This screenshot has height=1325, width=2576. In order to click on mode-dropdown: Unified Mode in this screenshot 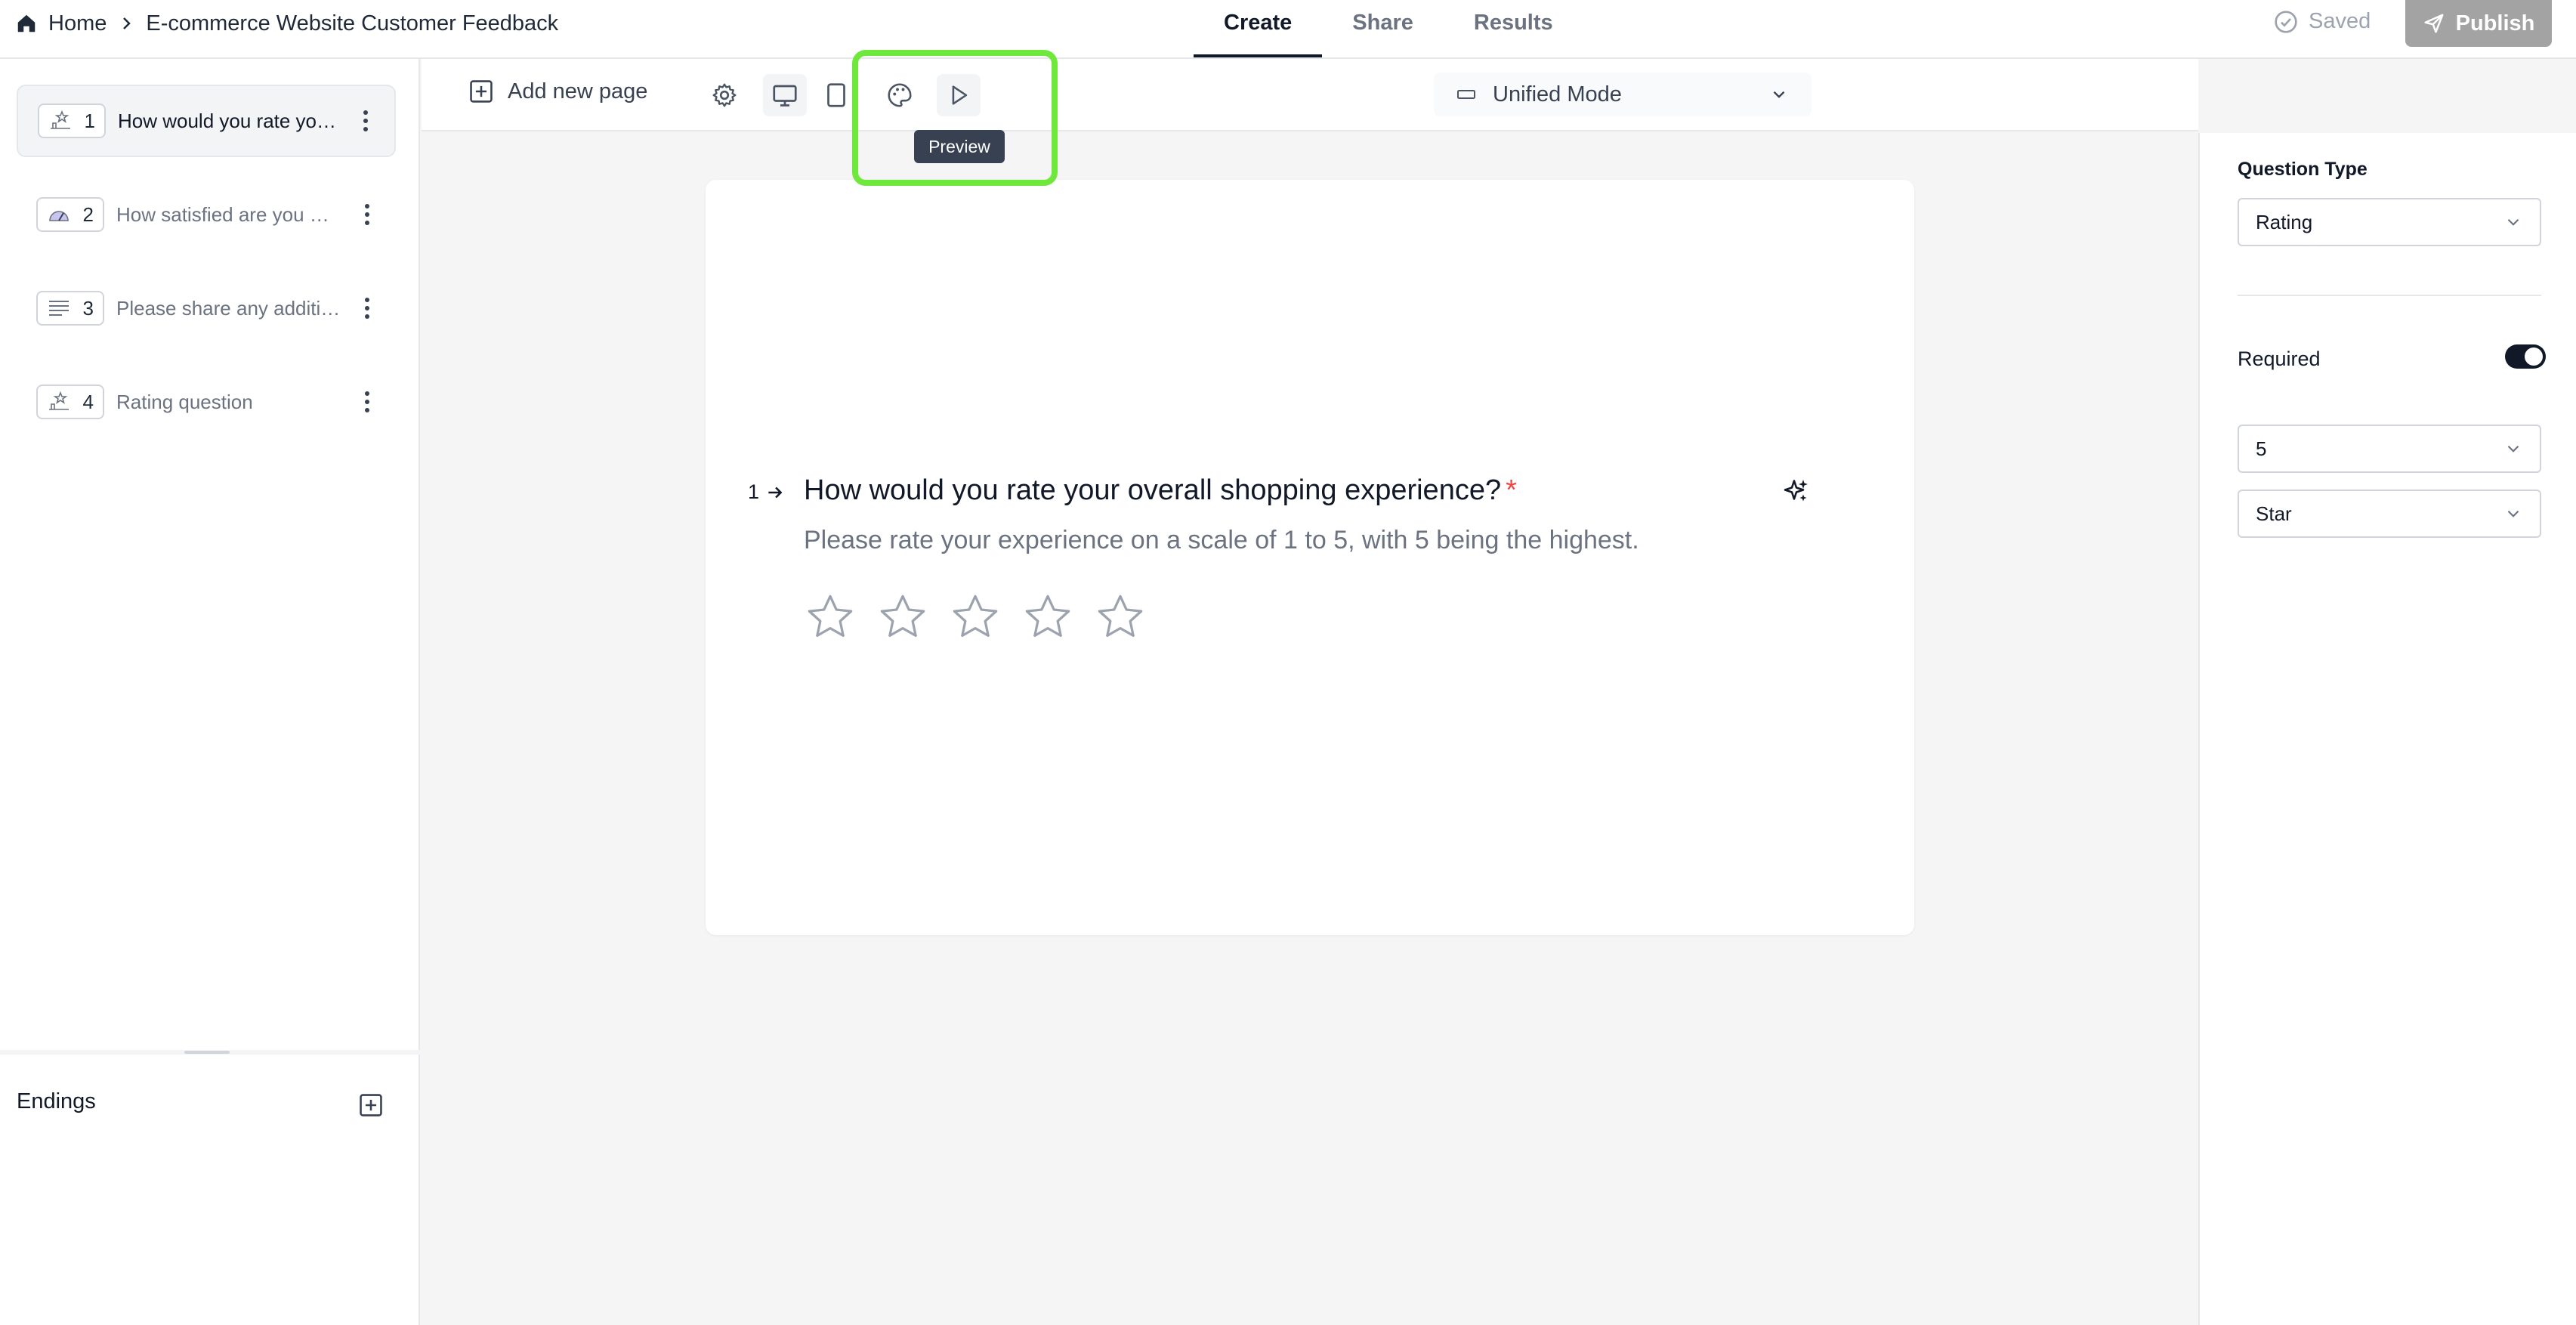, I will do `click(1623, 95)`.